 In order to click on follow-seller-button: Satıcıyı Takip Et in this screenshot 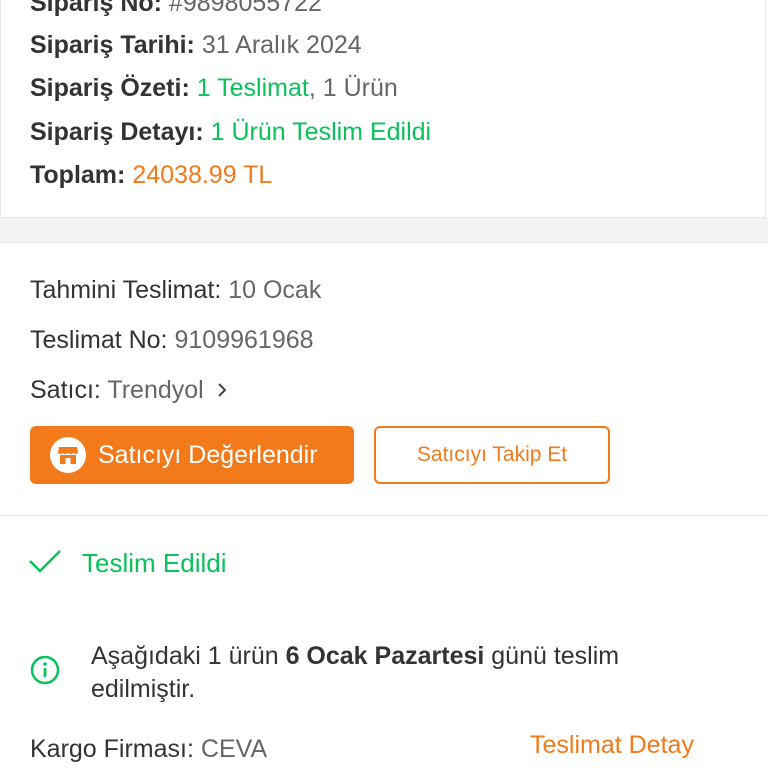, I will do `click(492, 455)`.